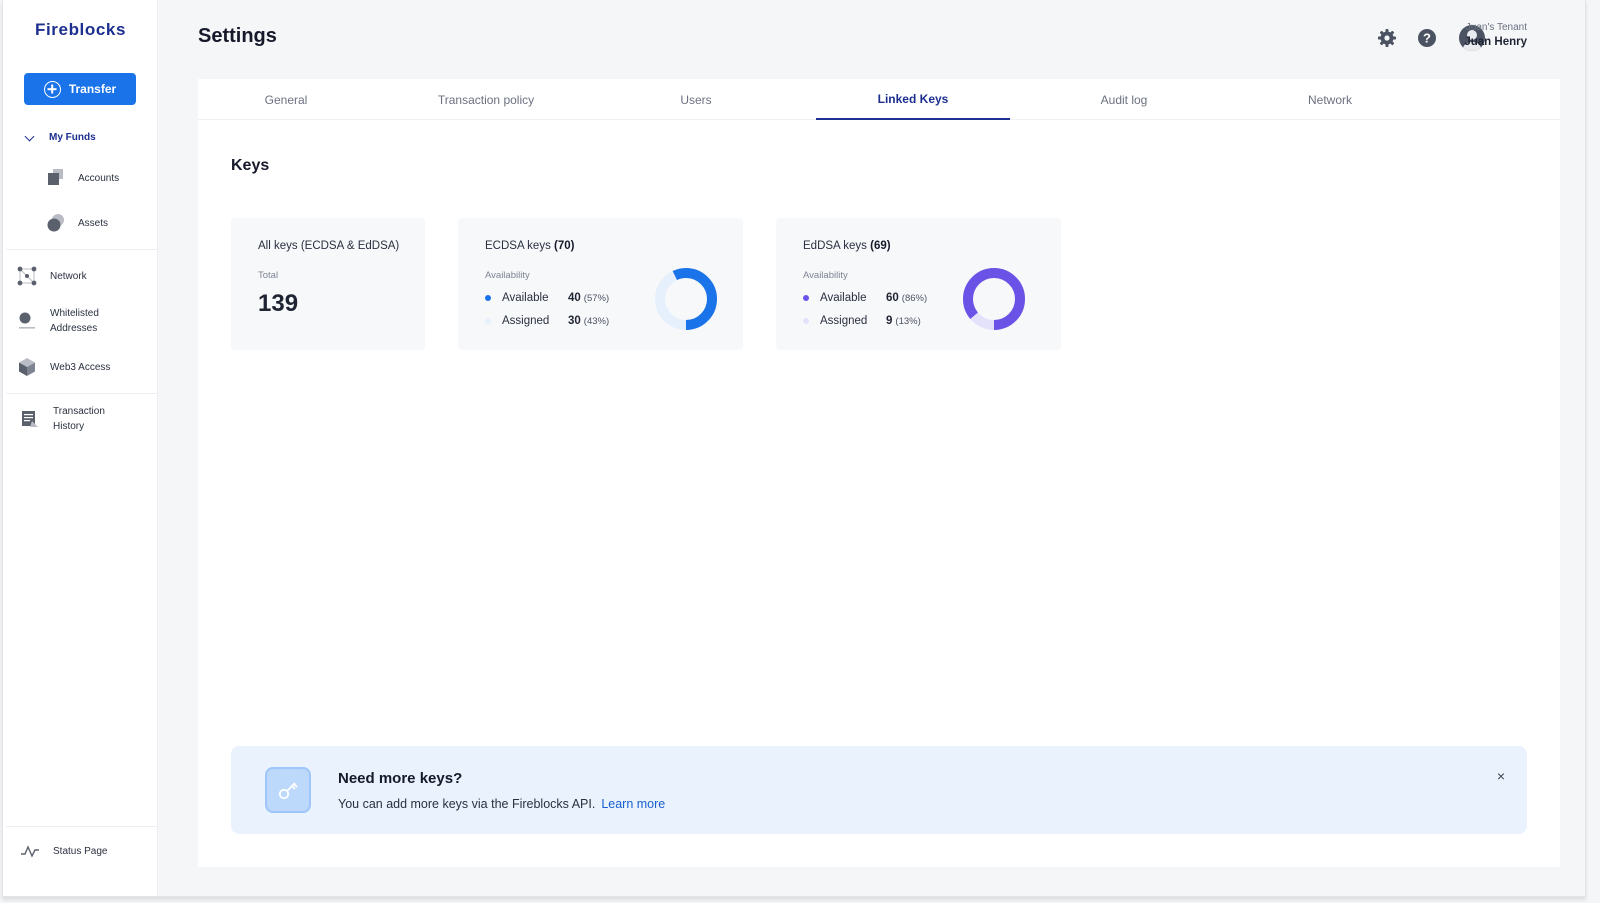 The height and width of the screenshot is (903, 1600). I want to click on total-value: 139, so click(278, 303).